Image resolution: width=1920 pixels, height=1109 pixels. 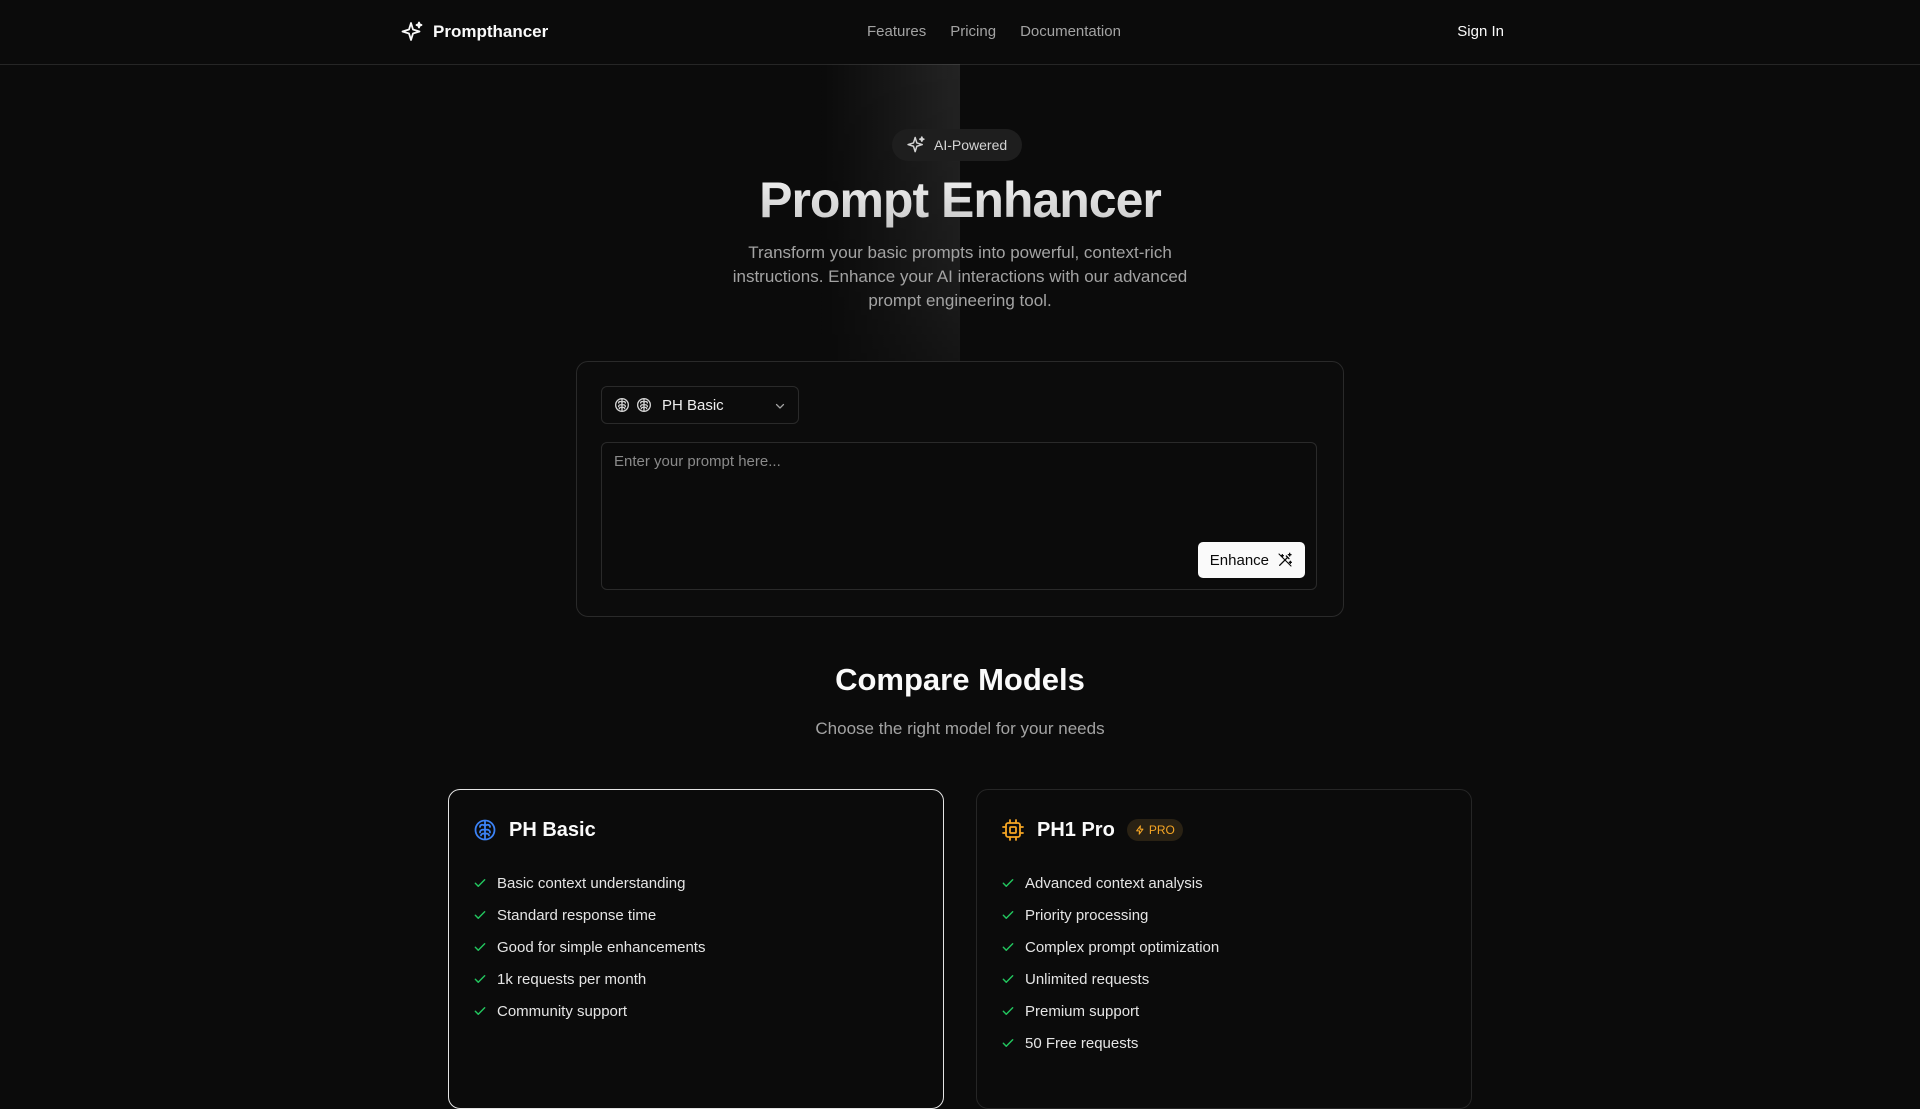 I want to click on feature-text: Community support, so click(x=562, y=1011).